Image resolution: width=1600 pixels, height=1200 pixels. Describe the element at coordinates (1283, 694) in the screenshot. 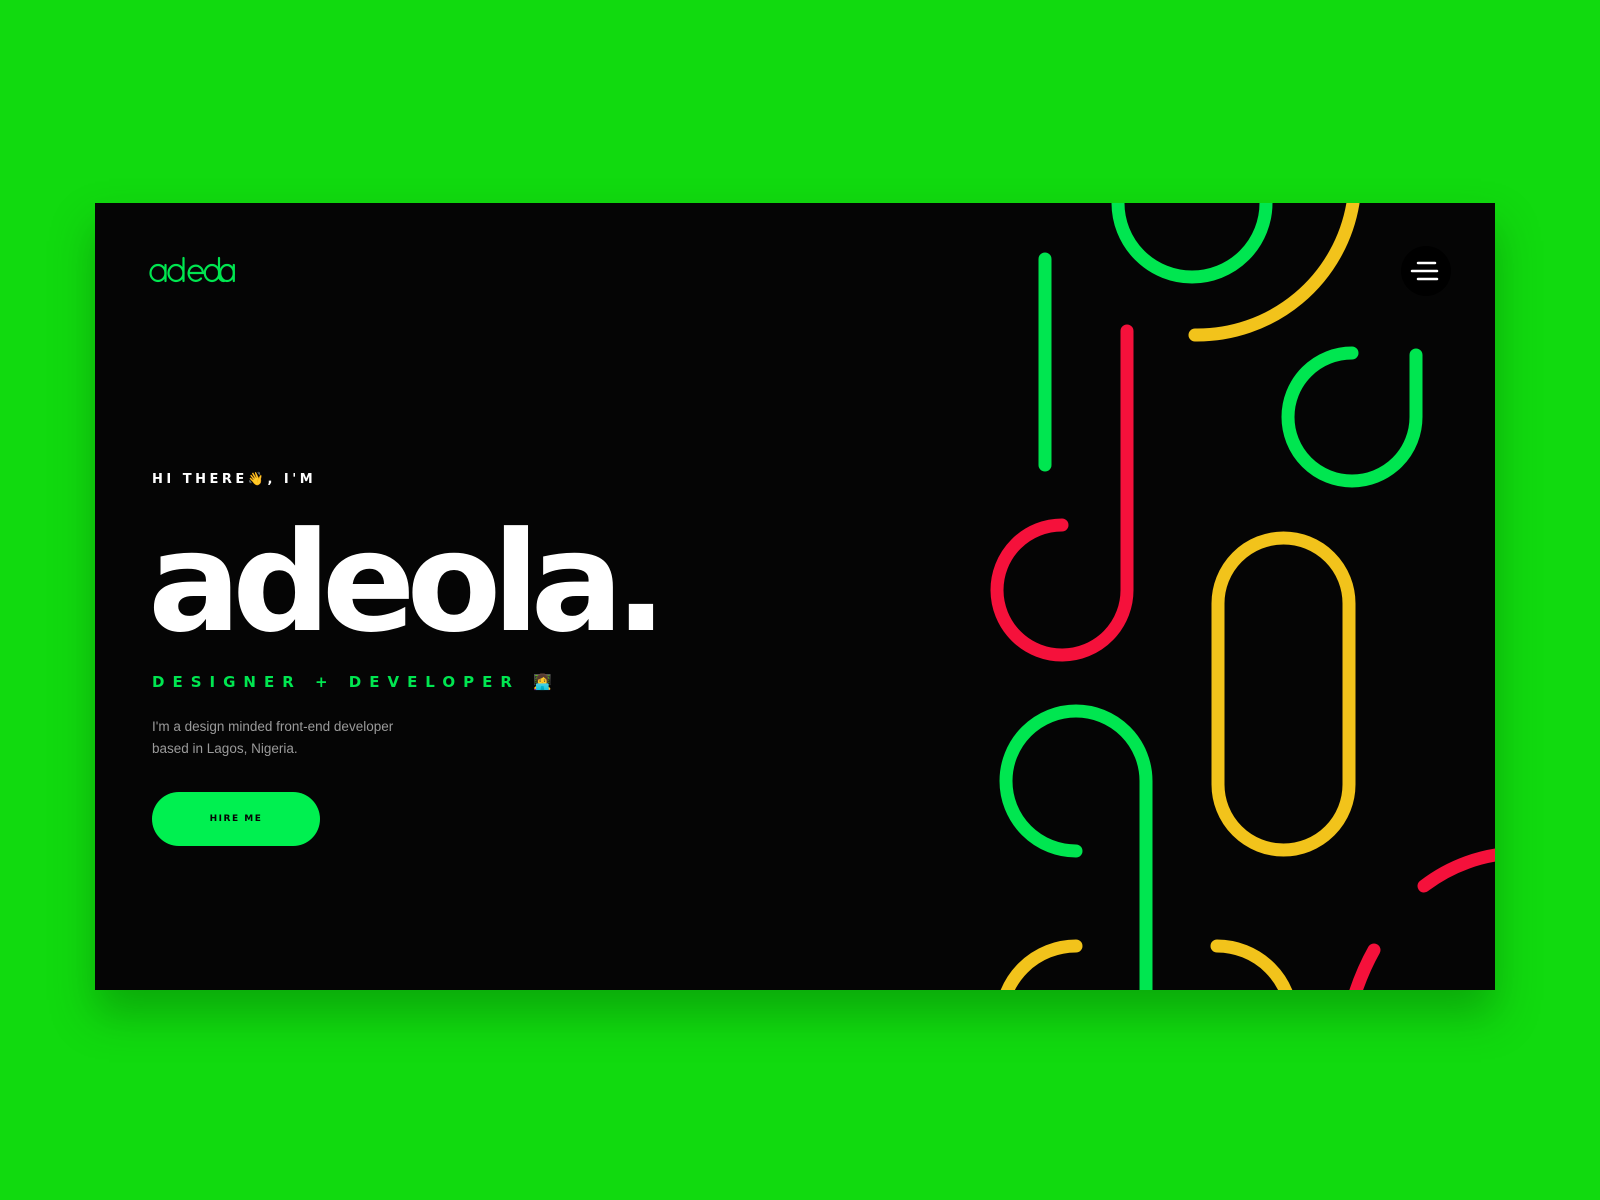

I see `yellow-pill` at that location.